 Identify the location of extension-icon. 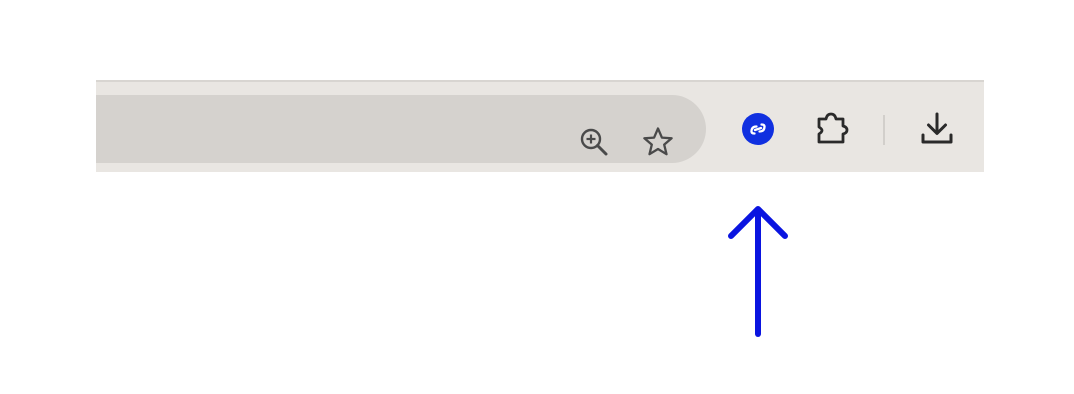
(758, 129).